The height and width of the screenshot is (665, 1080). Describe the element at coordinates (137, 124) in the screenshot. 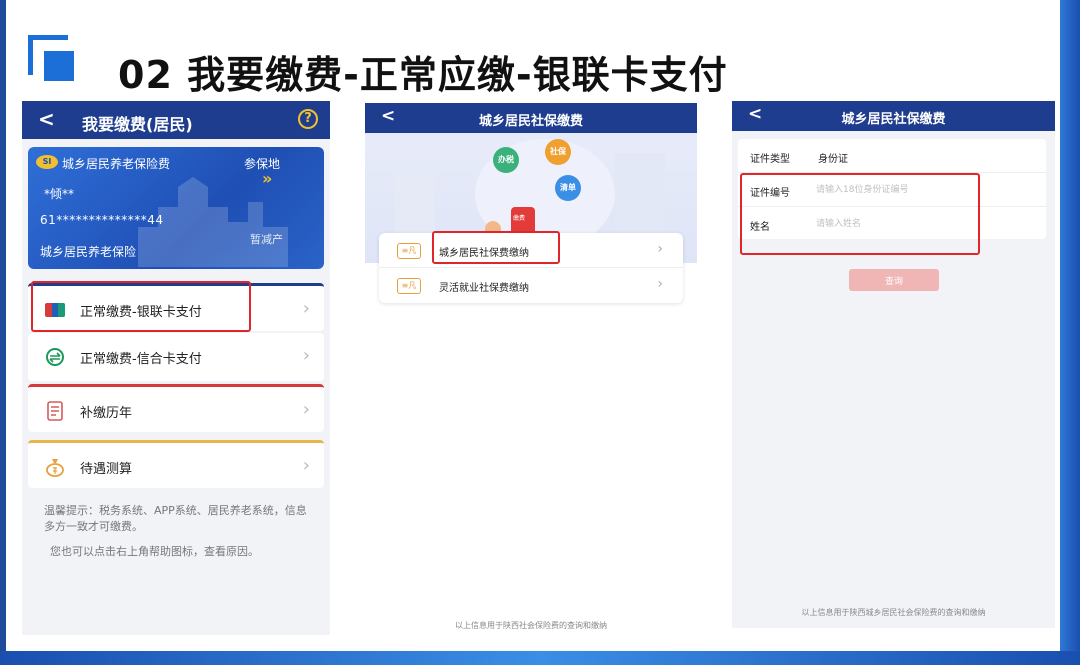

I see `nav-title: 我要缴费(居民)` at that location.